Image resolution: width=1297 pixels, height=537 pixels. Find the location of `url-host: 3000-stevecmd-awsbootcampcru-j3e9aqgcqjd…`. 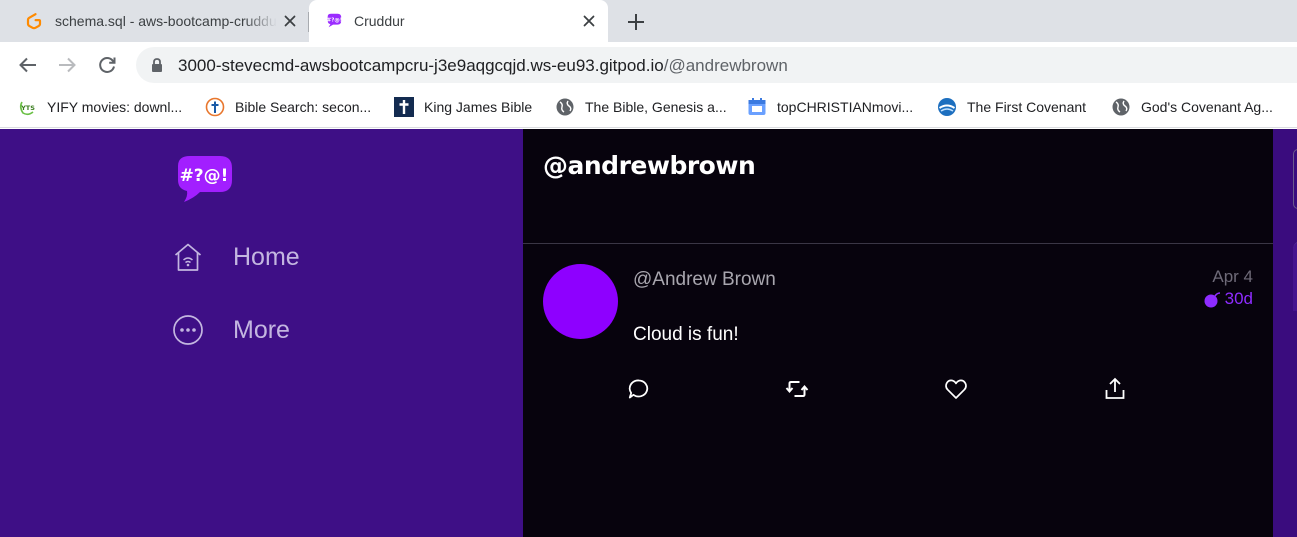

url-host: 3000-stevecmd-awsbootcampcru-j3e9aqgcqjd… is located at coordinates (421, 65).